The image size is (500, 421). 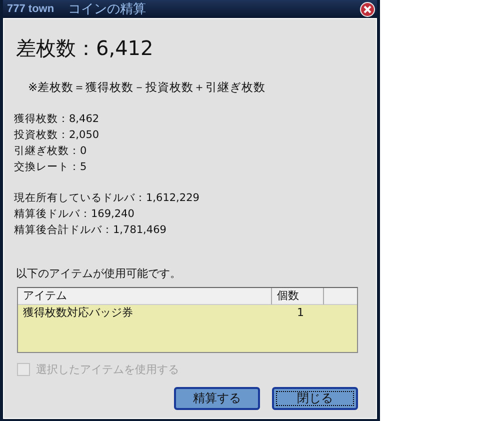 What do you see at coordinates (30, 9) in the screenshot?
I see `app-brand: 777 town` at bounding box center [30, 9].